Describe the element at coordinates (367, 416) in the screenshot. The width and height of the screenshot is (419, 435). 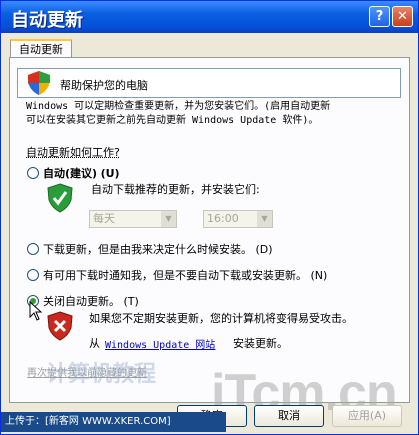
I see `apply-button: 应用(A)` at that location.